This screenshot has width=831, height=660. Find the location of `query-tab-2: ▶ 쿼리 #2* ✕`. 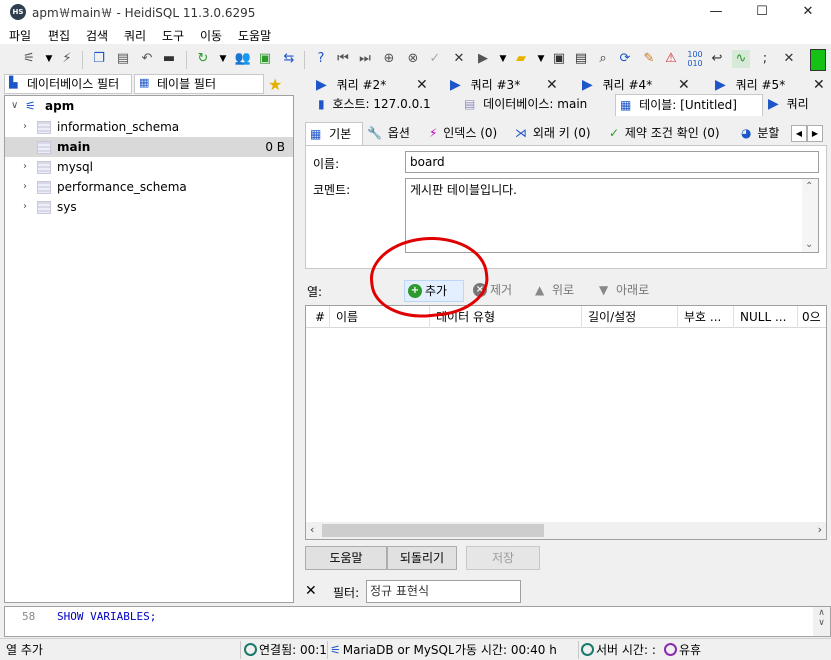

query-tab-2: ▶ 쿼리 #2* ✕ is located at coordinates (373, 86).